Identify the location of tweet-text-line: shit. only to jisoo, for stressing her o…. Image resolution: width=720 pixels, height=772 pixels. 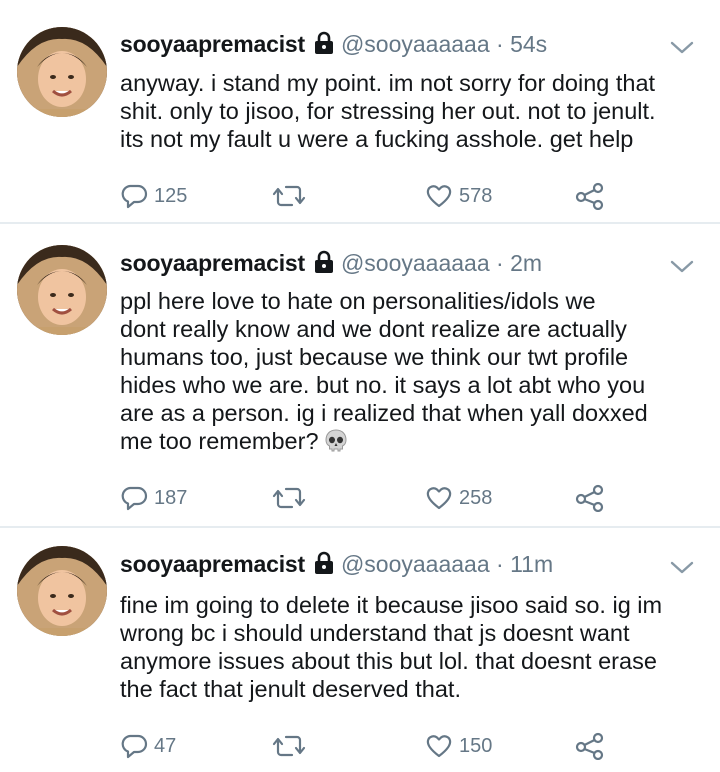
(388, 111).